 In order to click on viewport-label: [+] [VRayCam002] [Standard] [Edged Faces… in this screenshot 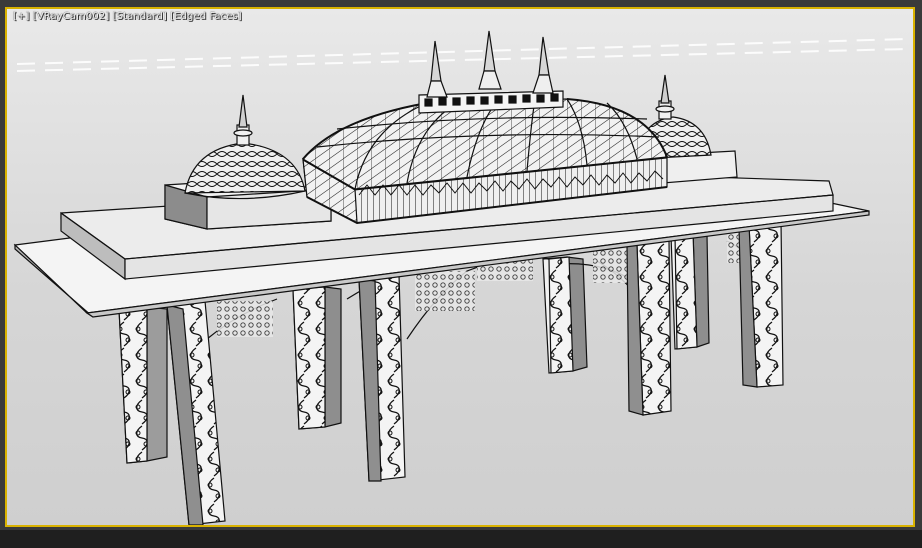, I will do `click(127, 16)`.